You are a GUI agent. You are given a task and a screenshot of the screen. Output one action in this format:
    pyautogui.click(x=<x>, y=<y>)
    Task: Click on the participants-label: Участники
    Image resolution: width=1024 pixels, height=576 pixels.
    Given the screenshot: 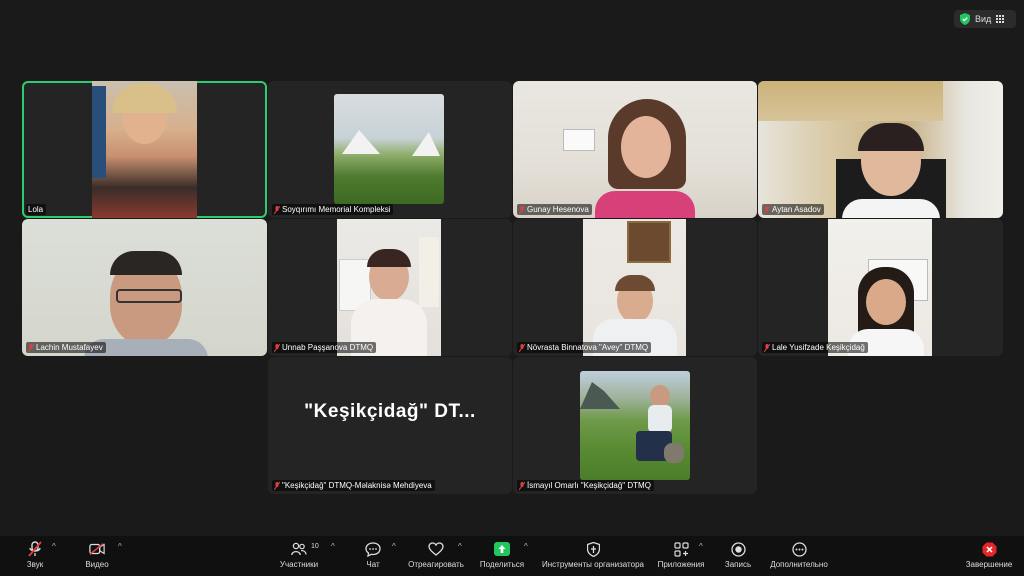 What is the action you would take?
    pyautogui.click(x=299, y=564)
    